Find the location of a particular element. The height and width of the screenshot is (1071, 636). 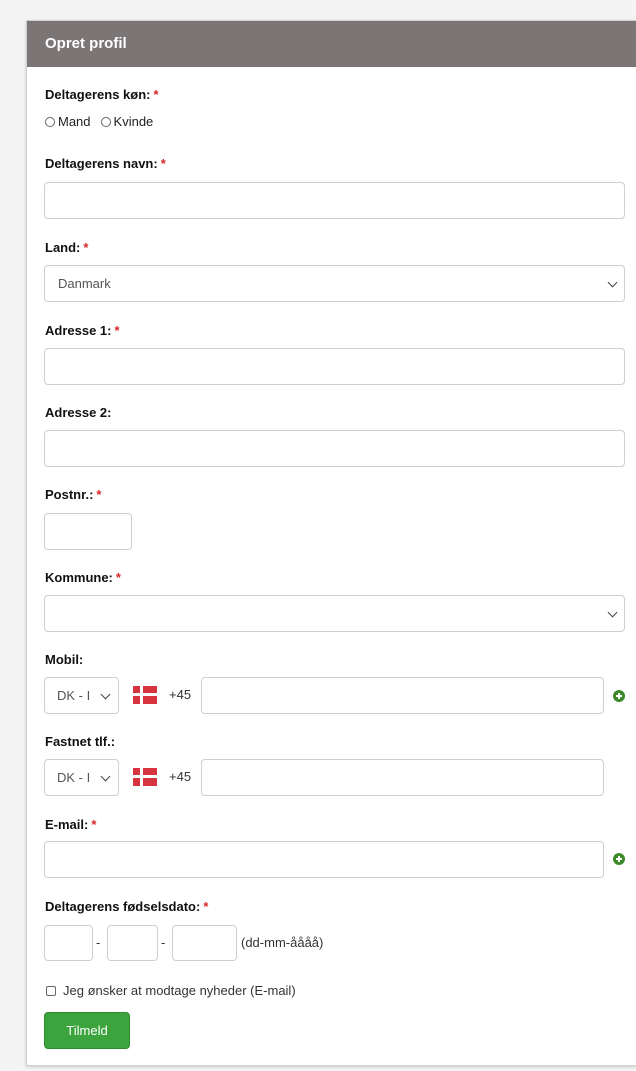

newsletter-label: Jeg ønsker at modtage nyheder (E-mail) is located at coordinates (179, 990).